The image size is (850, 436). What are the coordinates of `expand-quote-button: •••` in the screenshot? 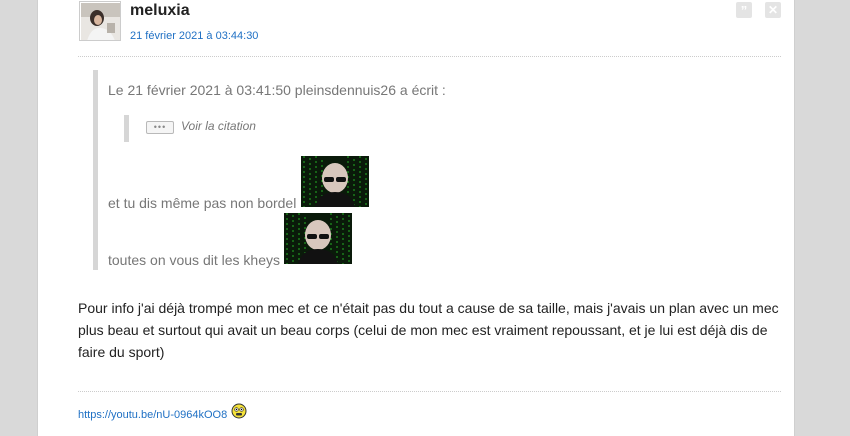 It's located at (160, 127).